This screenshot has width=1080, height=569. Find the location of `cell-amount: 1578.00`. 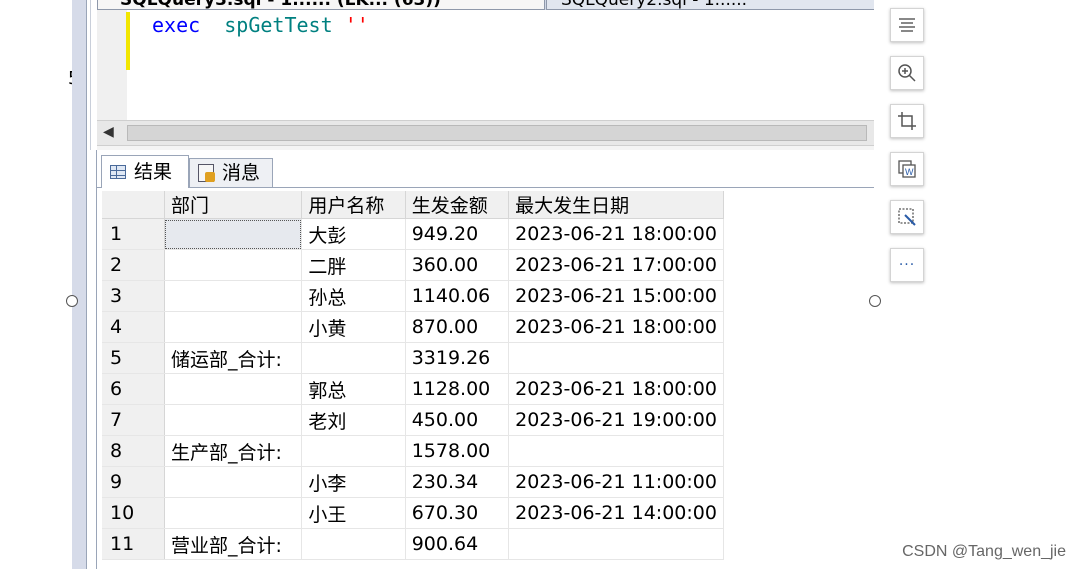

cell-amount: 1578.00 is located at coordinates (457, 451).